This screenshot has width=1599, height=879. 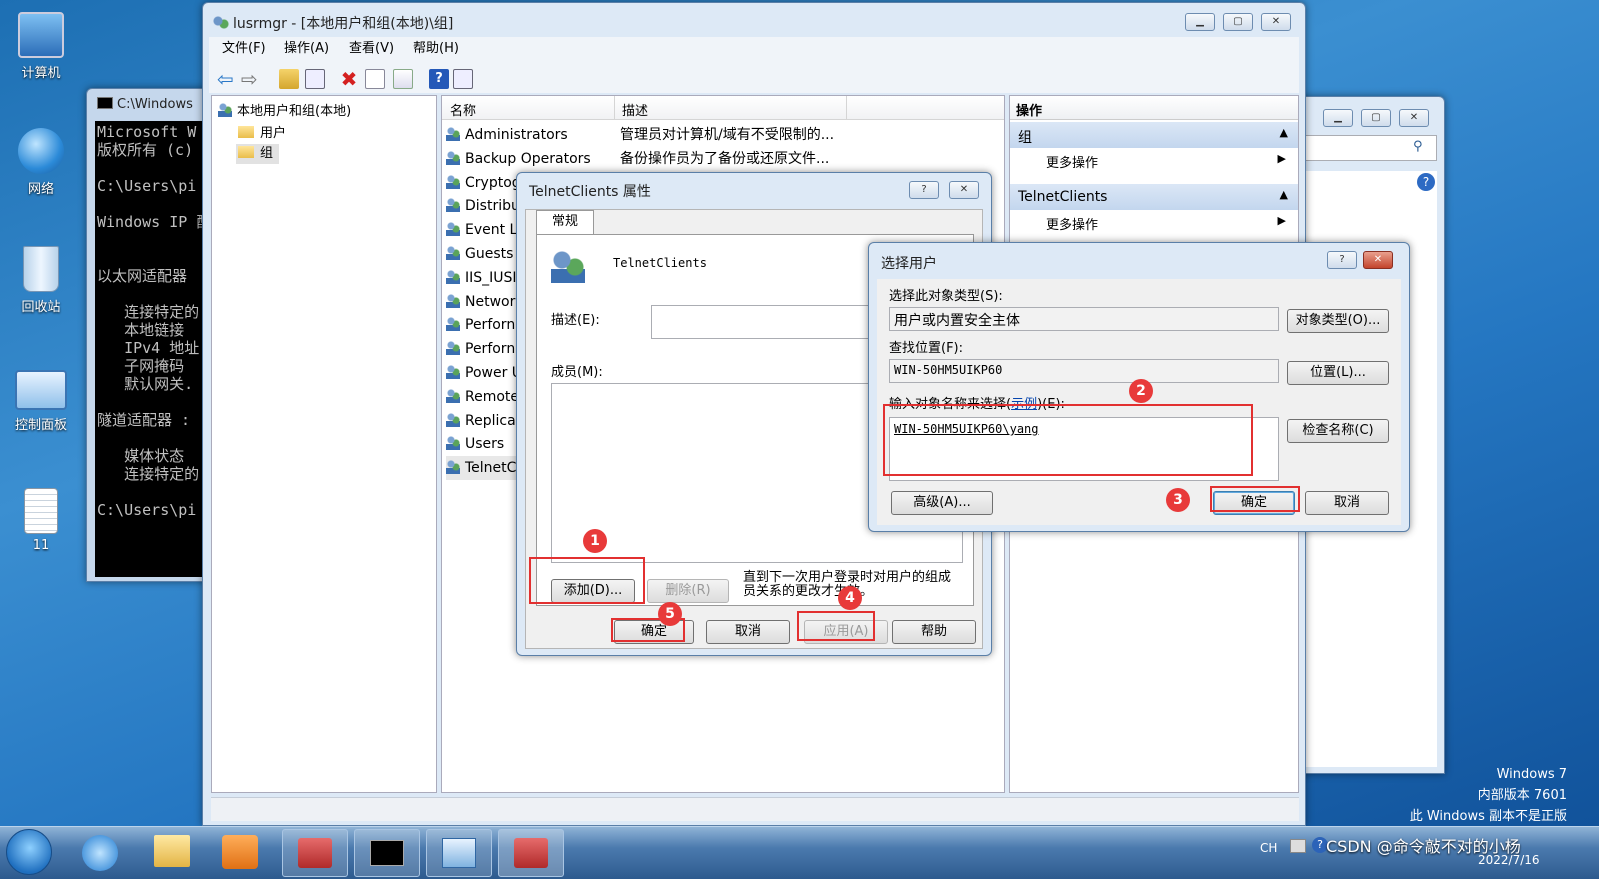 I want to click on table-row: Guests, so click(x=479, y=254).